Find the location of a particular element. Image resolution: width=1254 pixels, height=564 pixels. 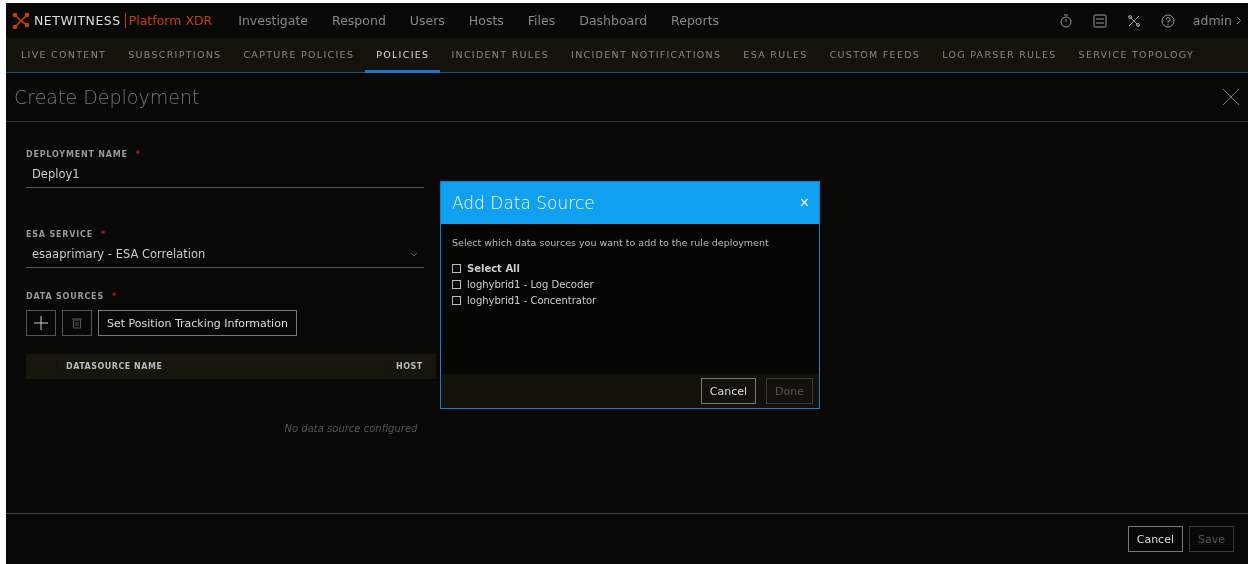

add-button is located at coordinates (41, 323).